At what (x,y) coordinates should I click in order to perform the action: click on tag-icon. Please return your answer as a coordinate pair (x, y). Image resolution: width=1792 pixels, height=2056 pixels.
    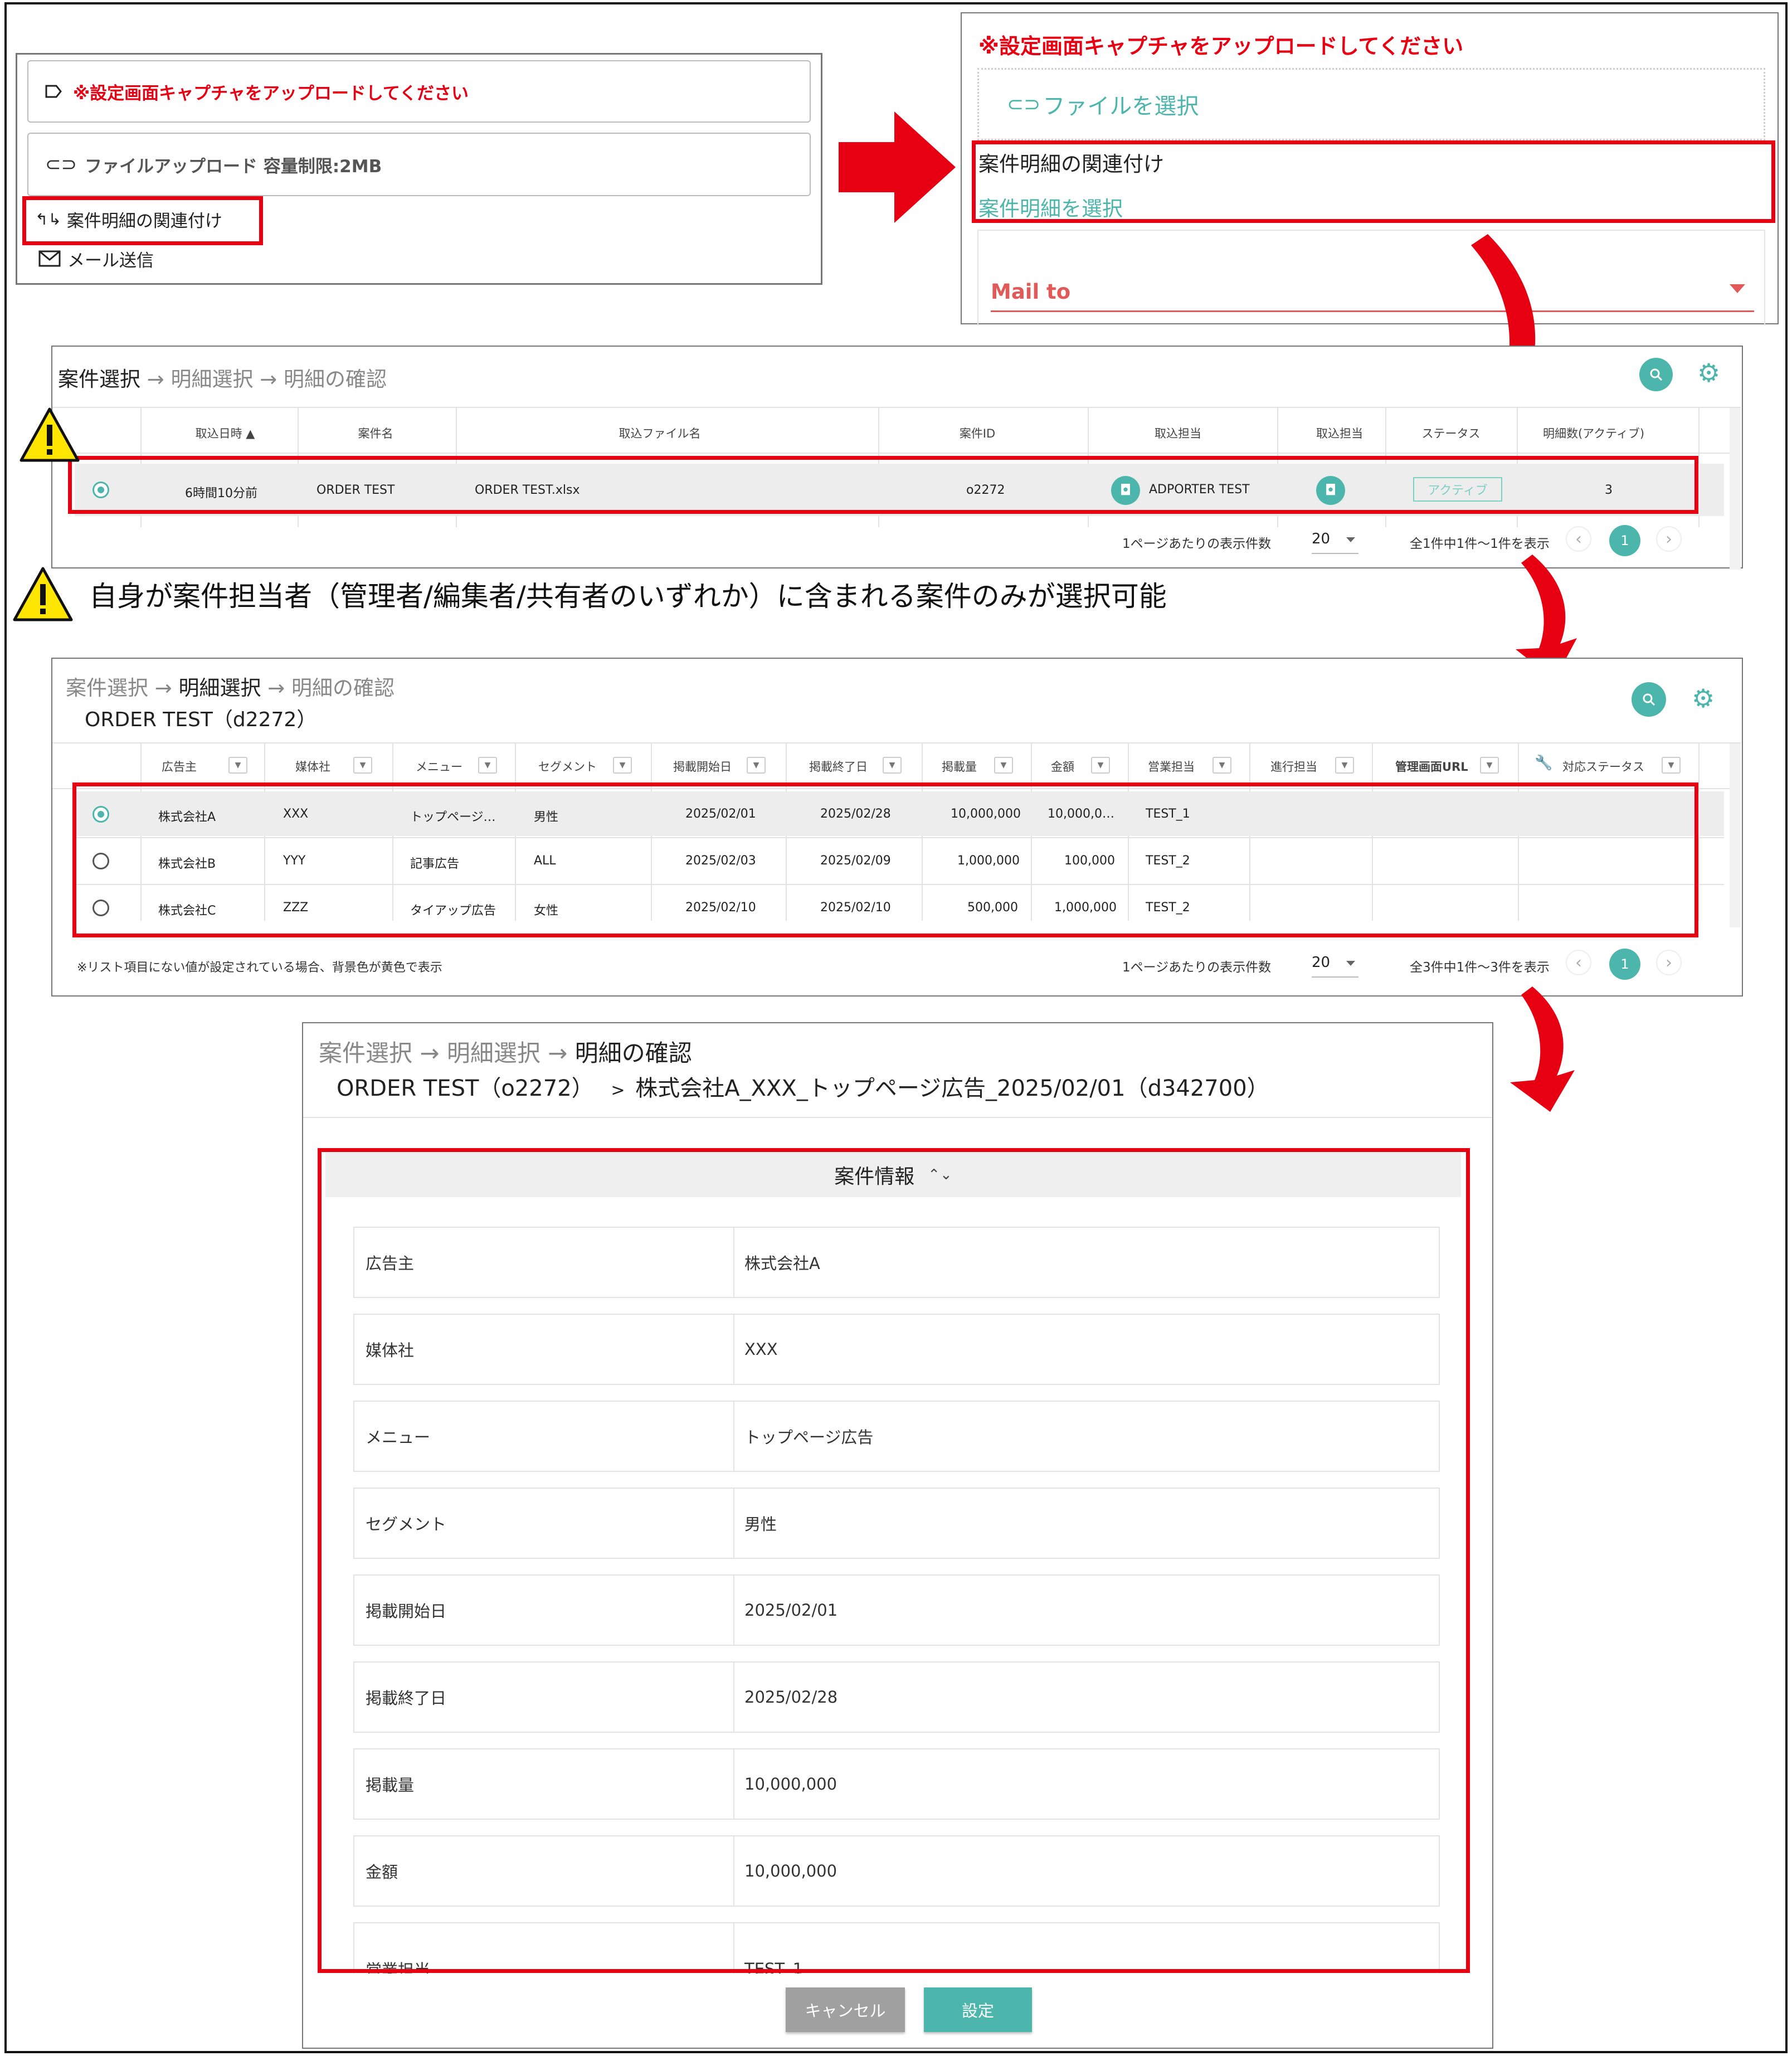
    Looking at the image, I should click on (54, 91).